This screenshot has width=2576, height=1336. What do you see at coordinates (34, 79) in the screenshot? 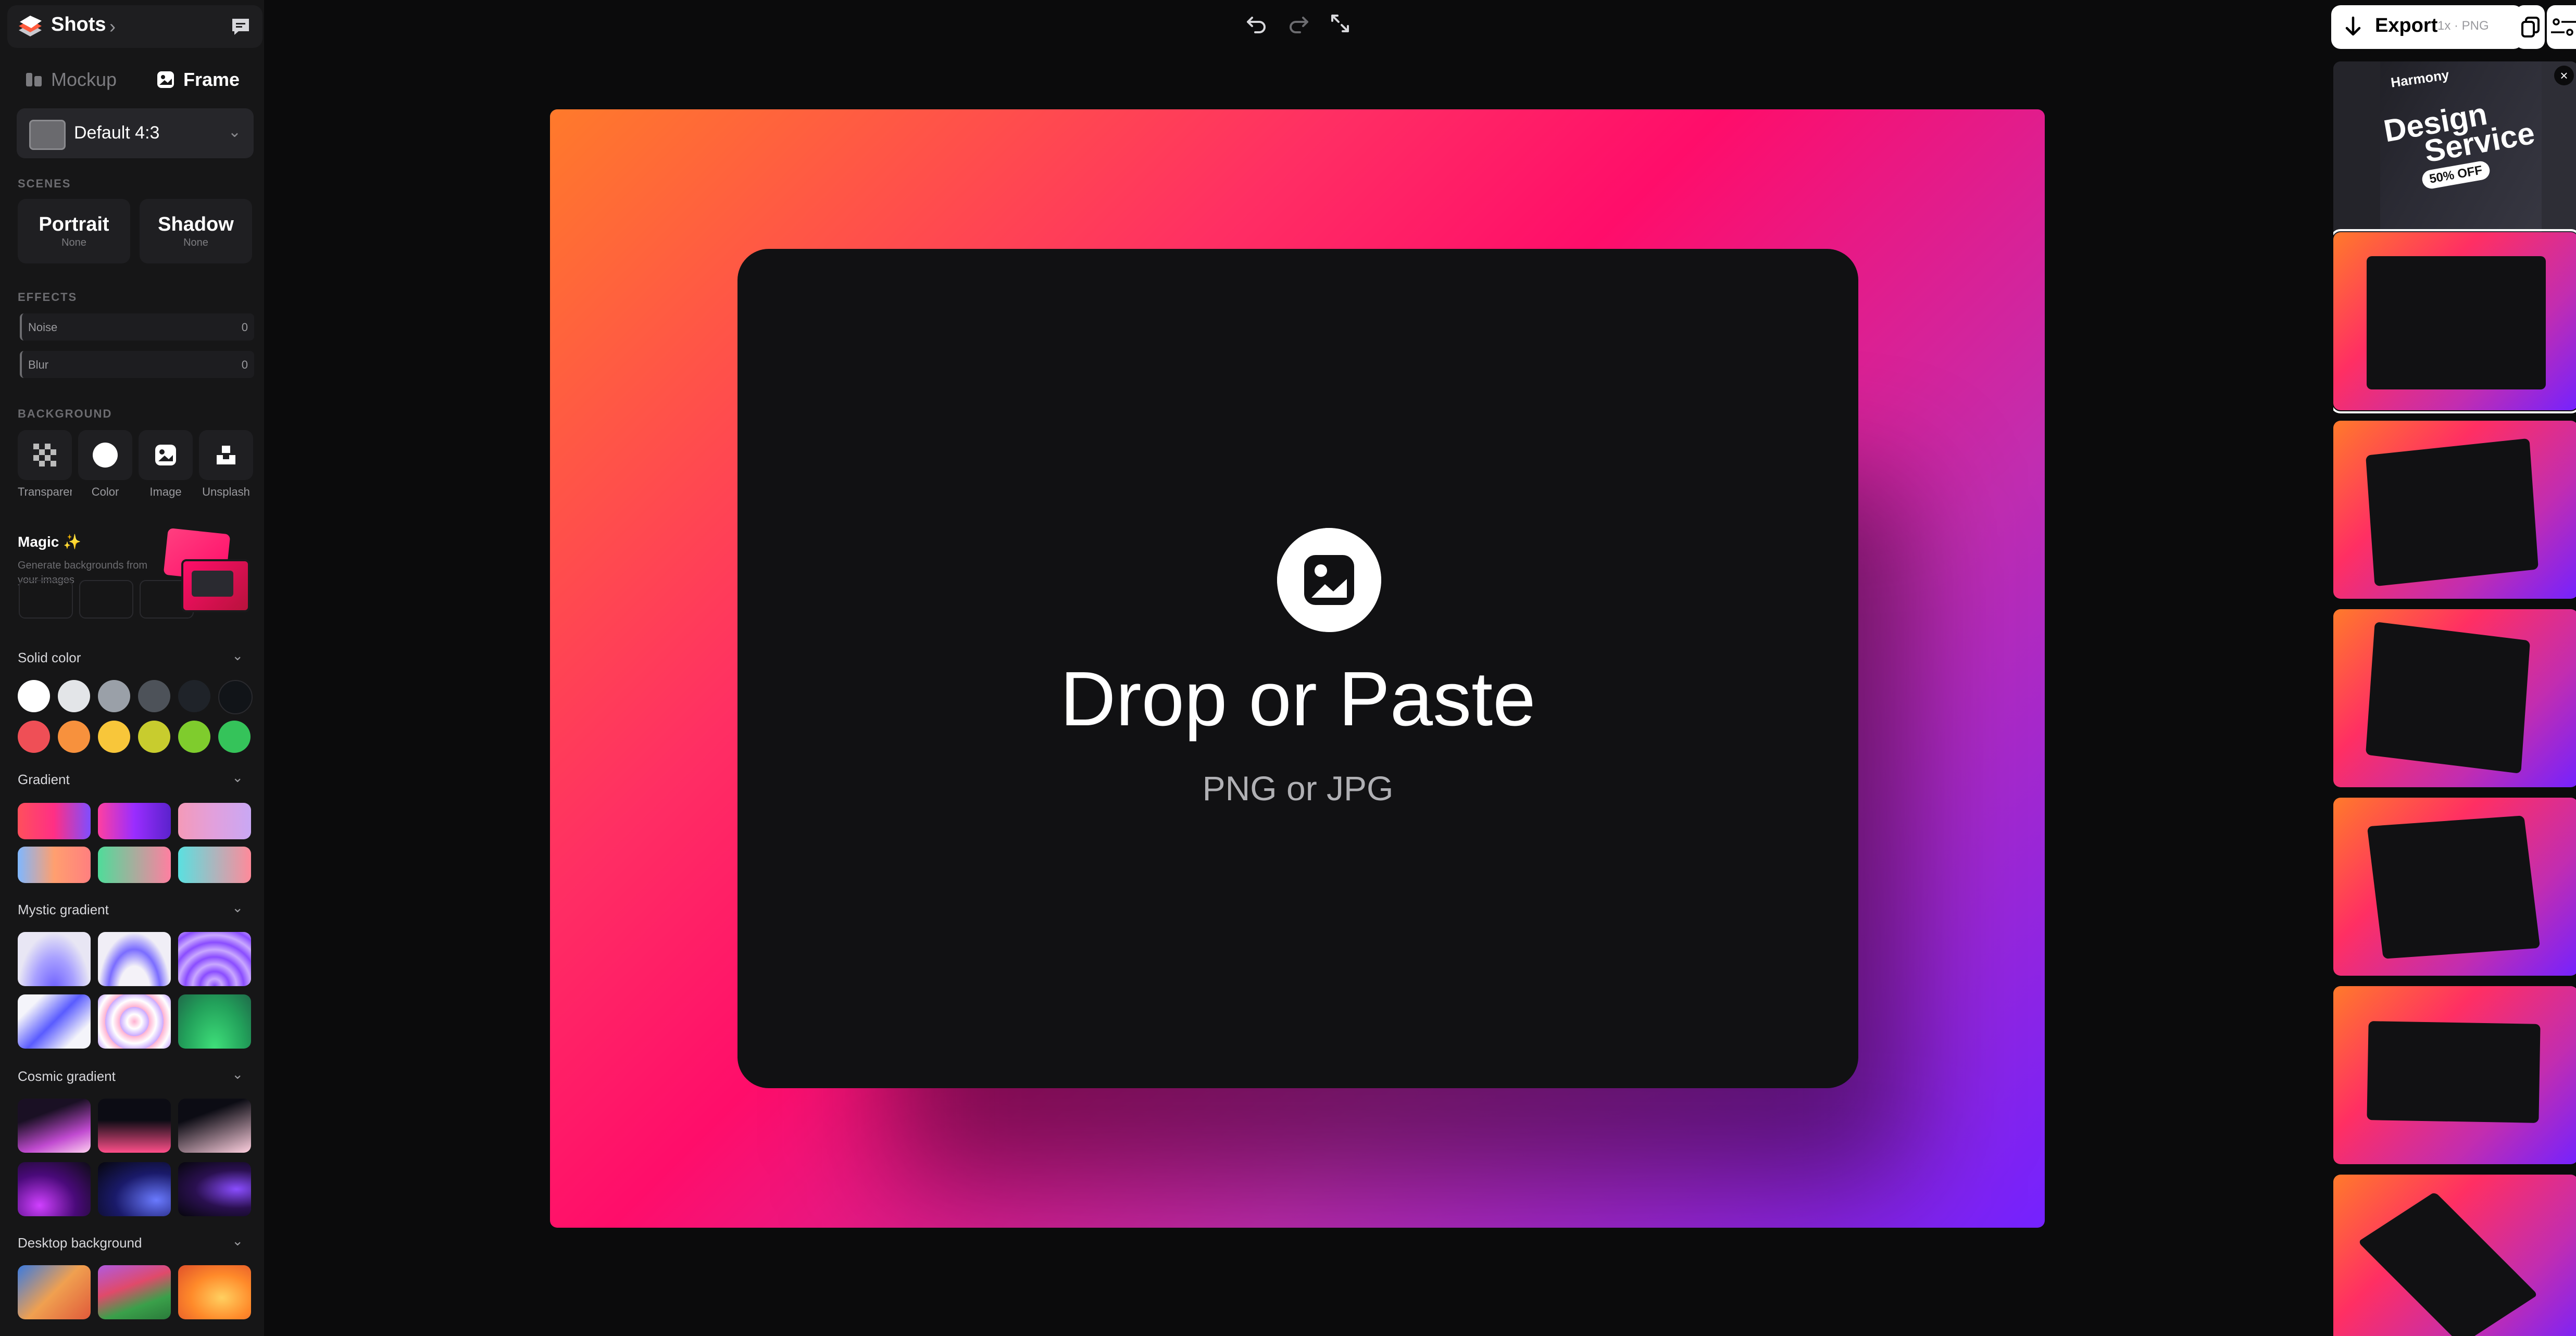
I see `mockup-icon` at bounding box center [34, 79].